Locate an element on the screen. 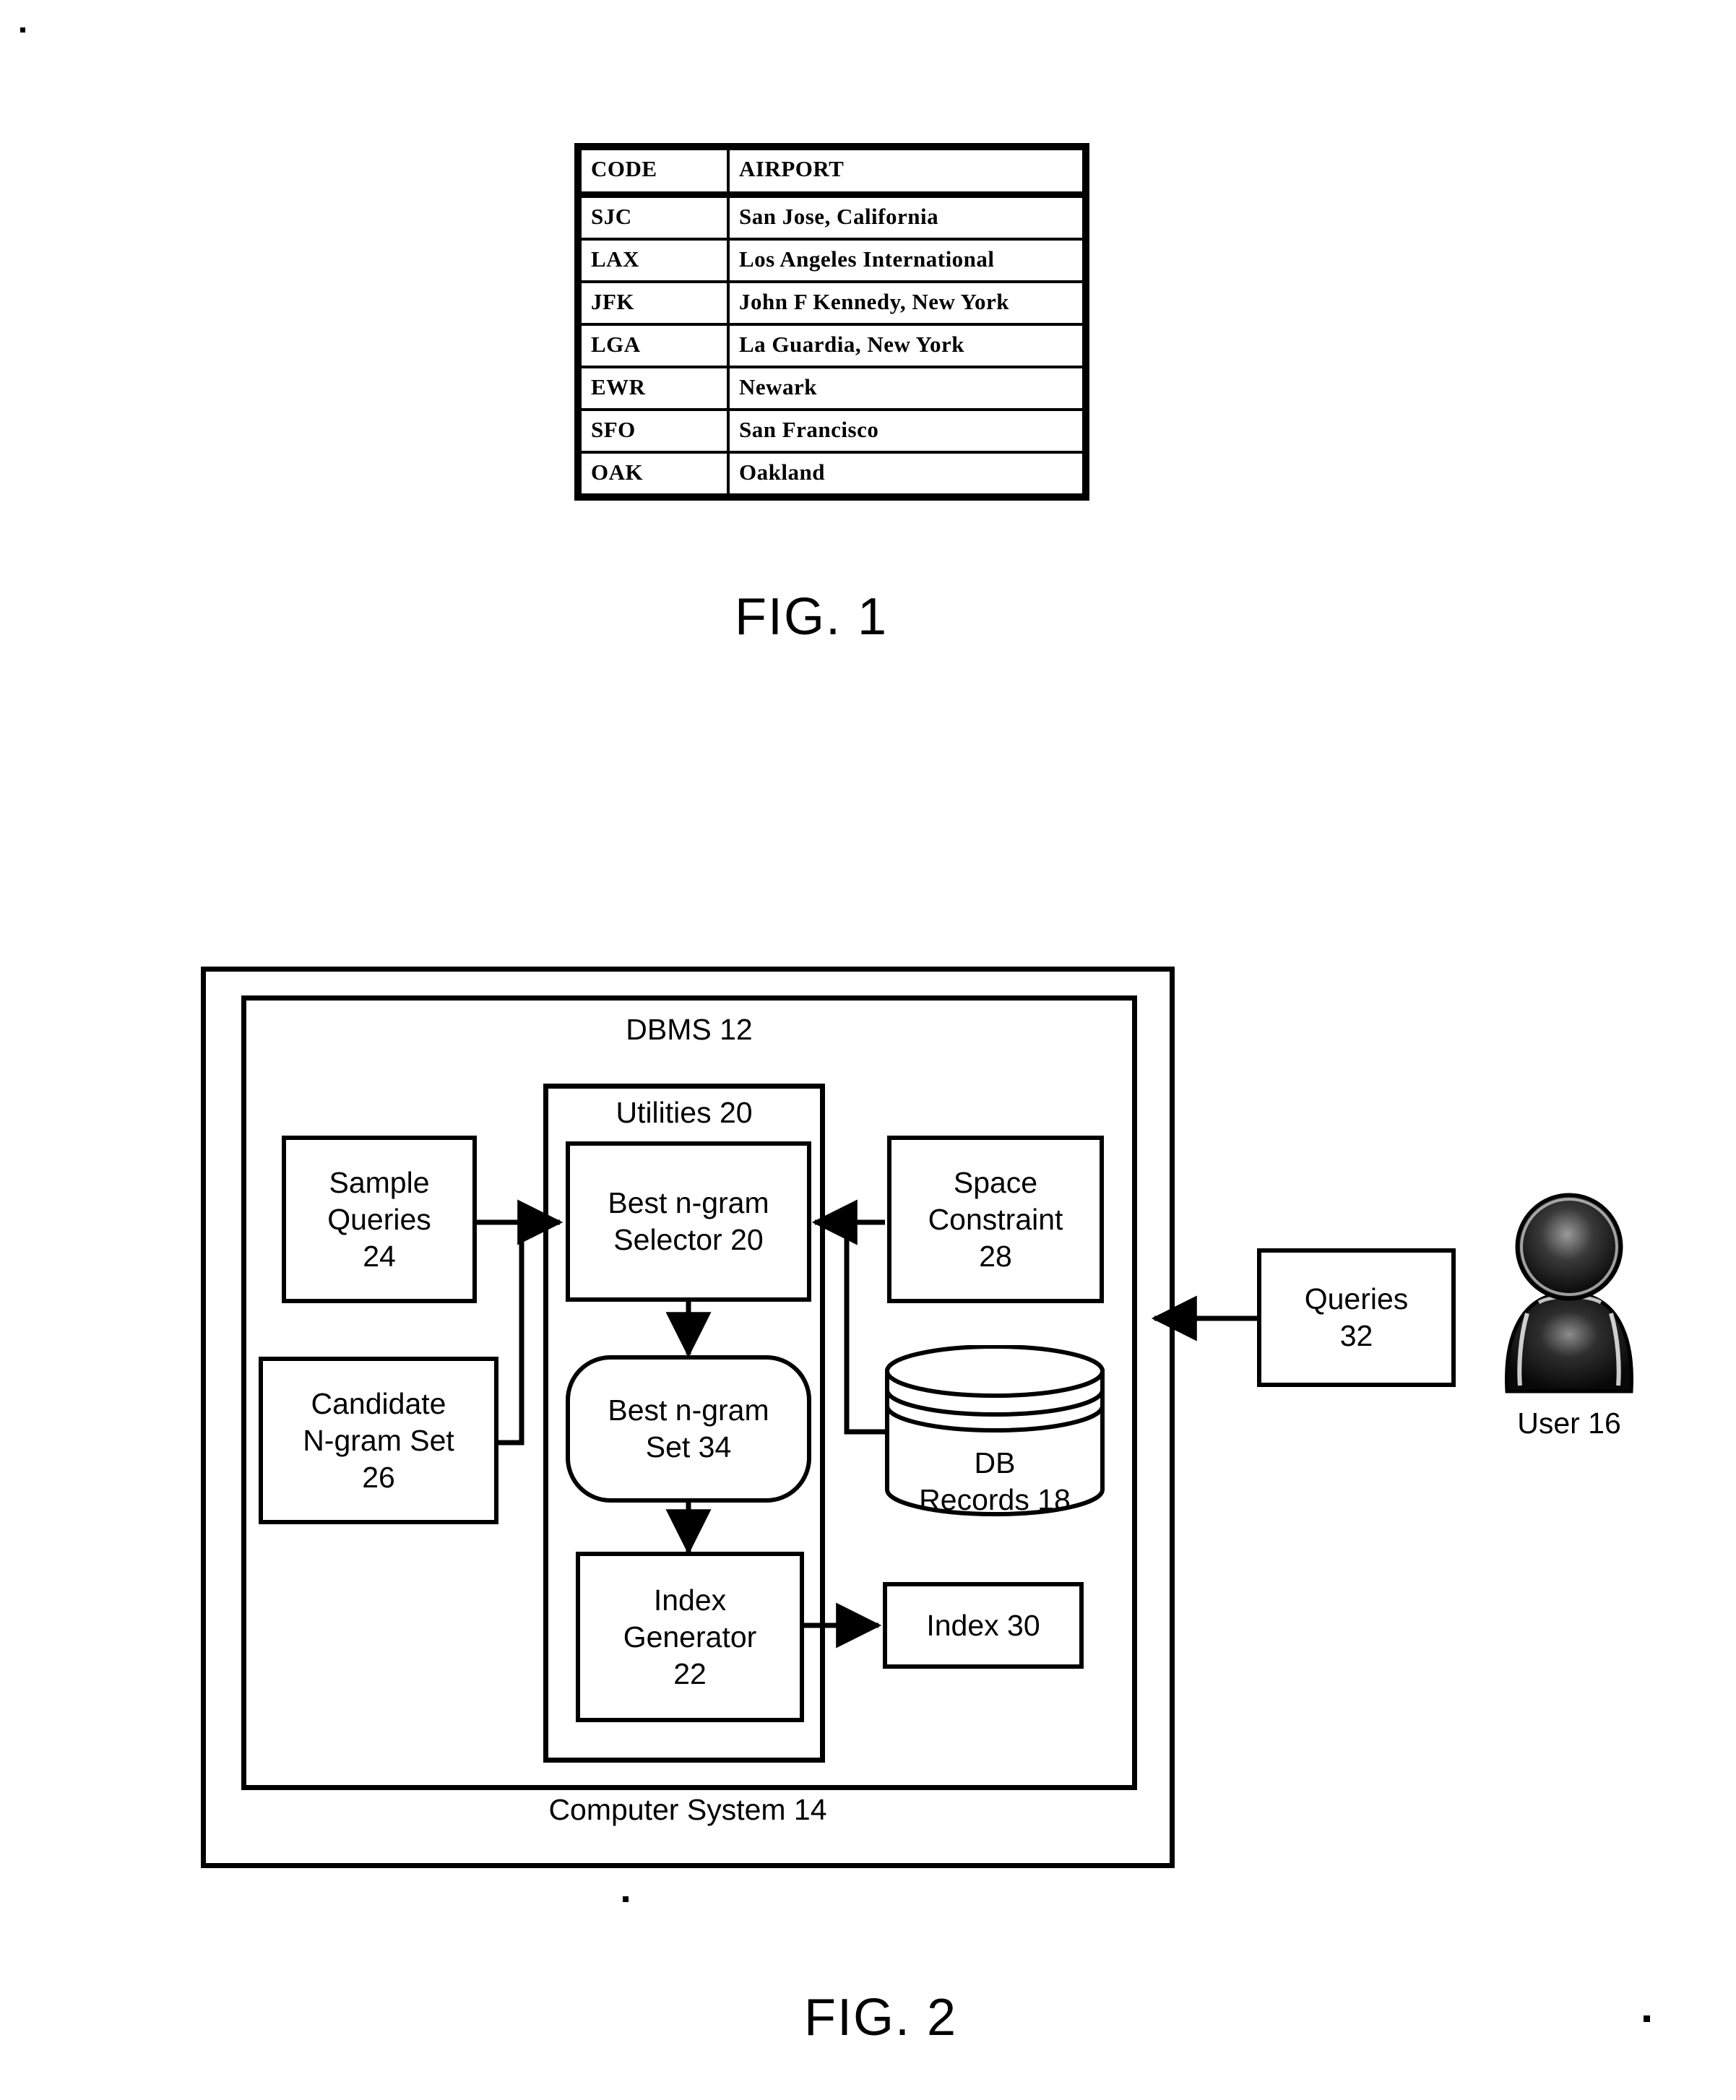 The width and height of the screenshot is (1736, 2100). database-cylinder-icon is located at coordinates (995, 1432).